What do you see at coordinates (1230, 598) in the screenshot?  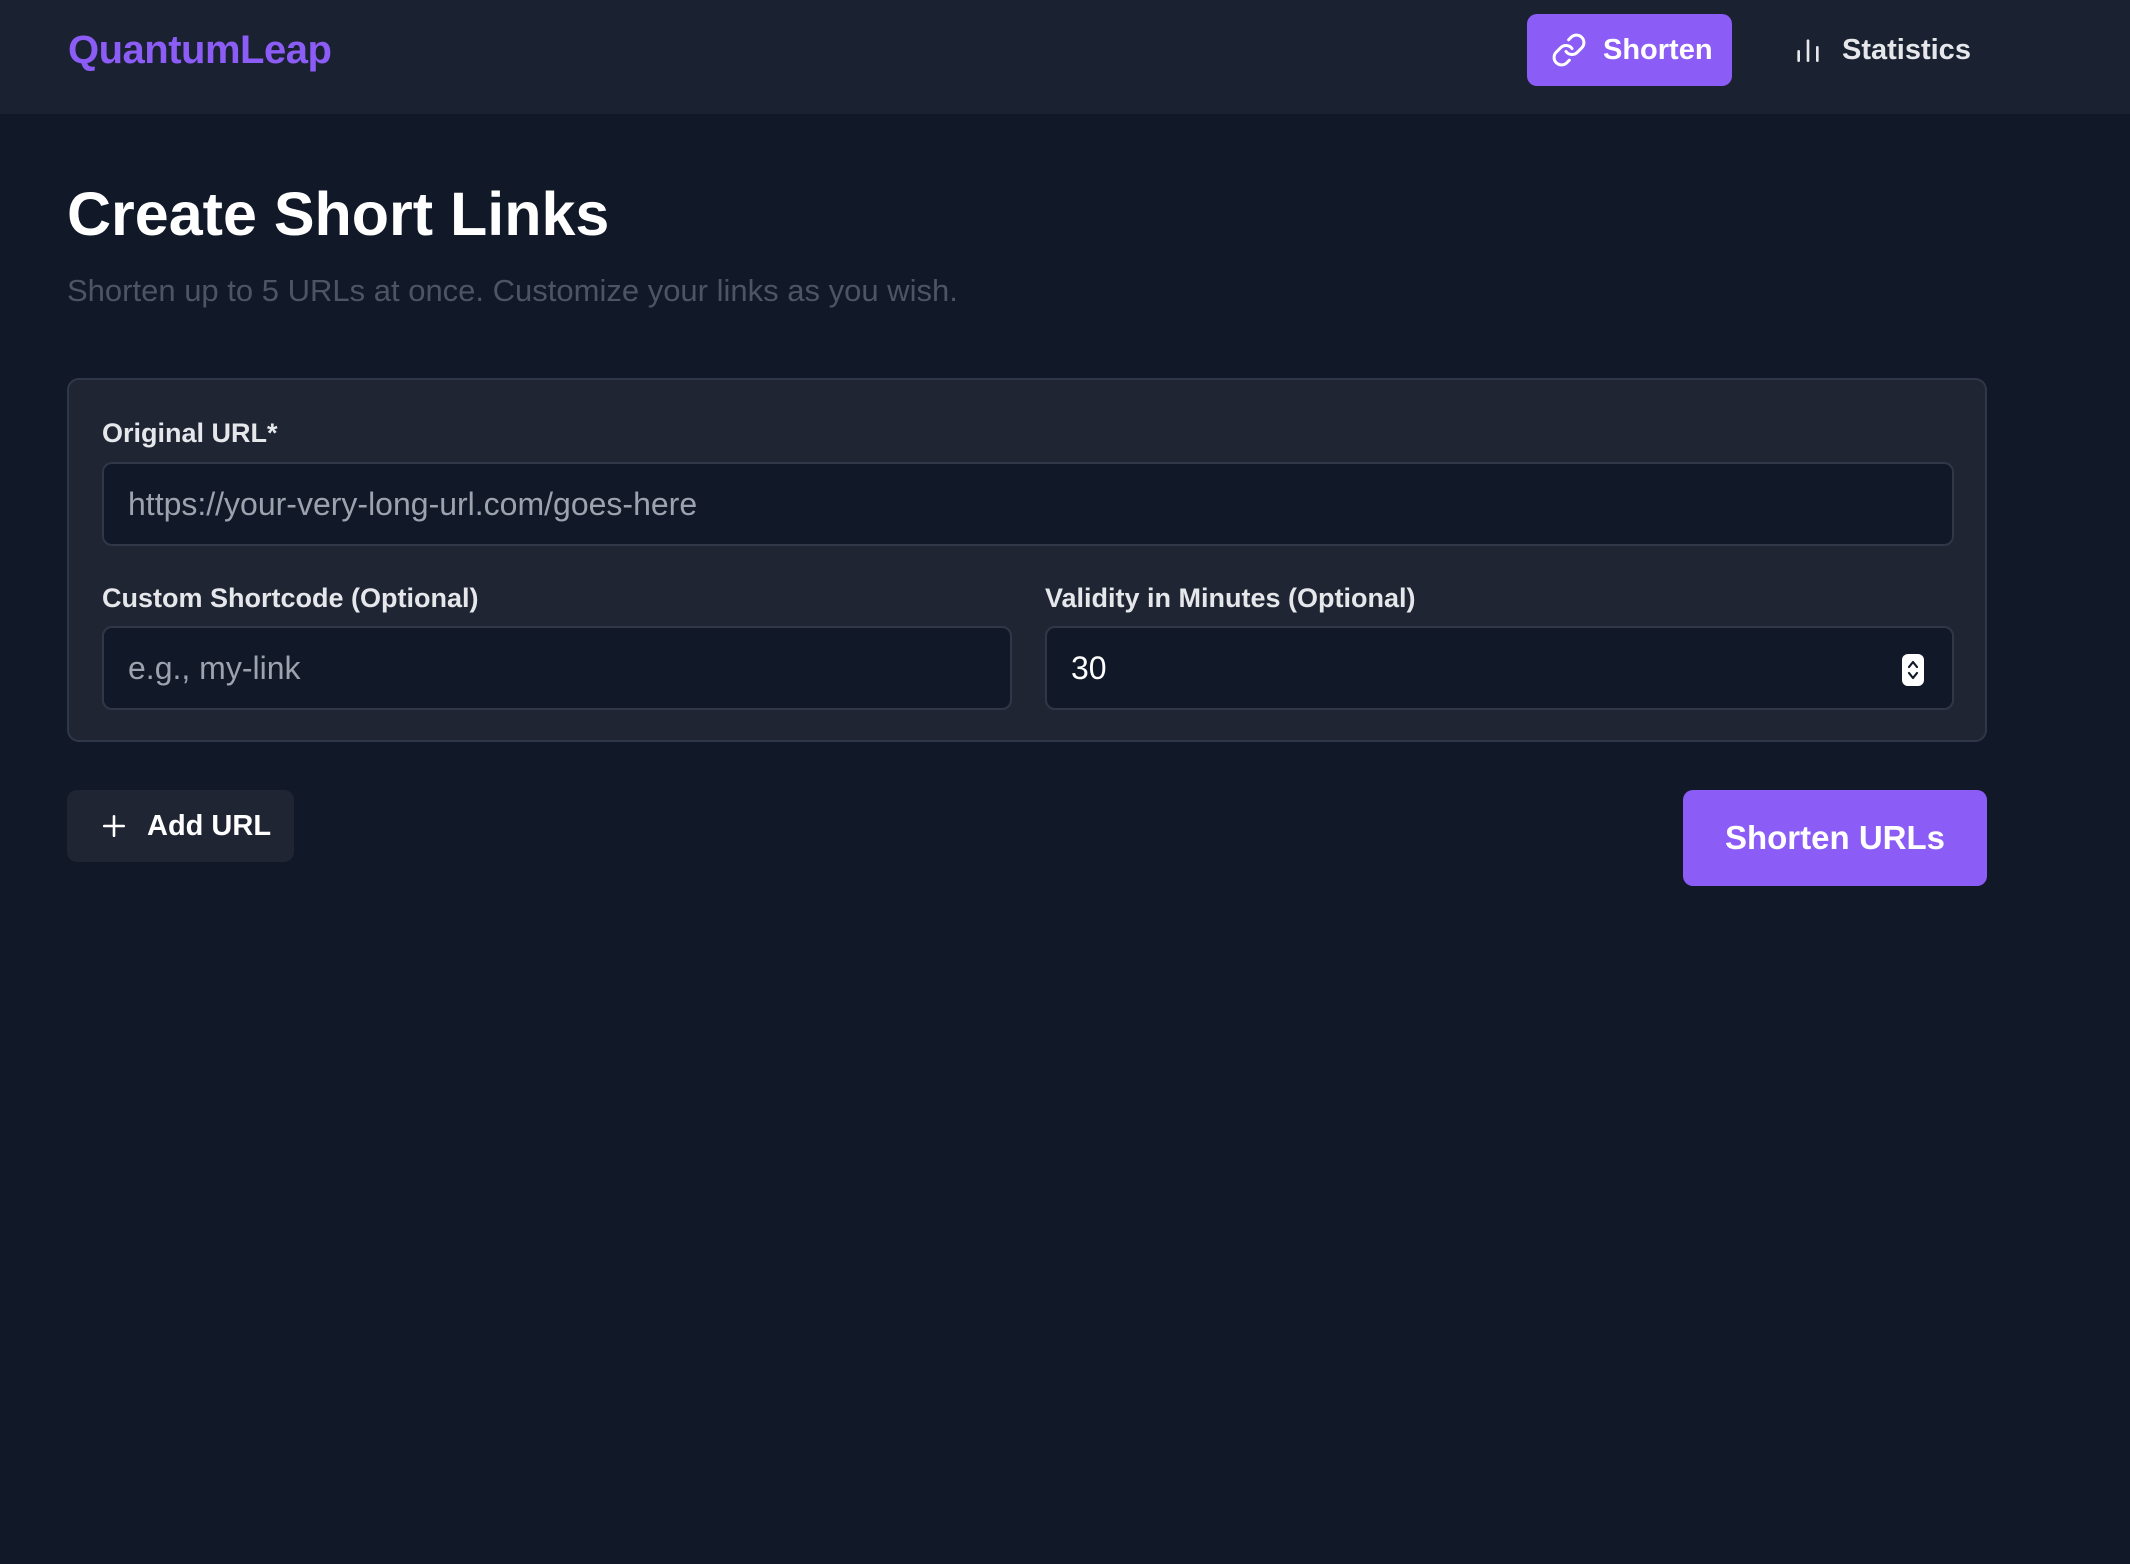 I see `validity-minutes-label: Validity in Minutes (Optional)` at bounding box center [1230, 598].